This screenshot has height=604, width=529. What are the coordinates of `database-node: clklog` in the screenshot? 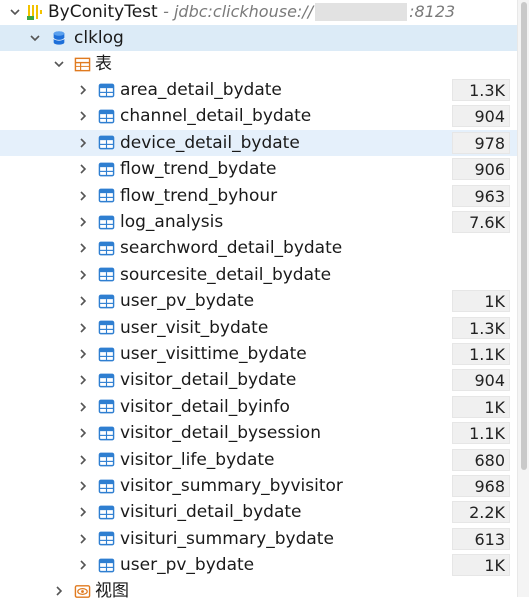 It's located at (258, 38).